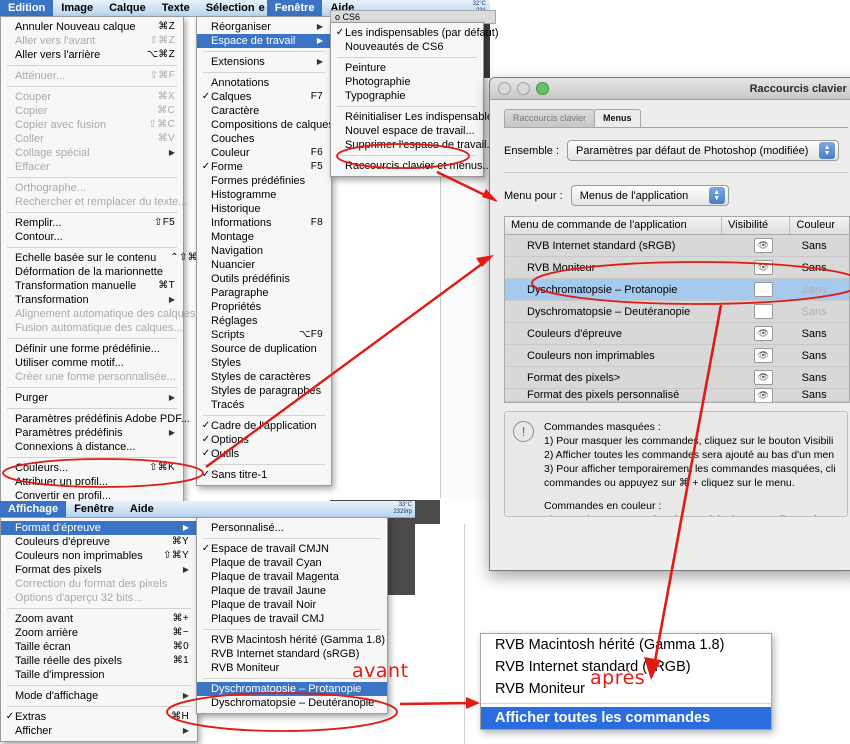 The width and height of the screenshot is (850, 744). What do you see at coordinates (99, 661) in the screenshot?
I see `menu-item-taille-réelle-des-pixels: Taille réelle des pixels ⌘1` at bounding box center [99, 661].